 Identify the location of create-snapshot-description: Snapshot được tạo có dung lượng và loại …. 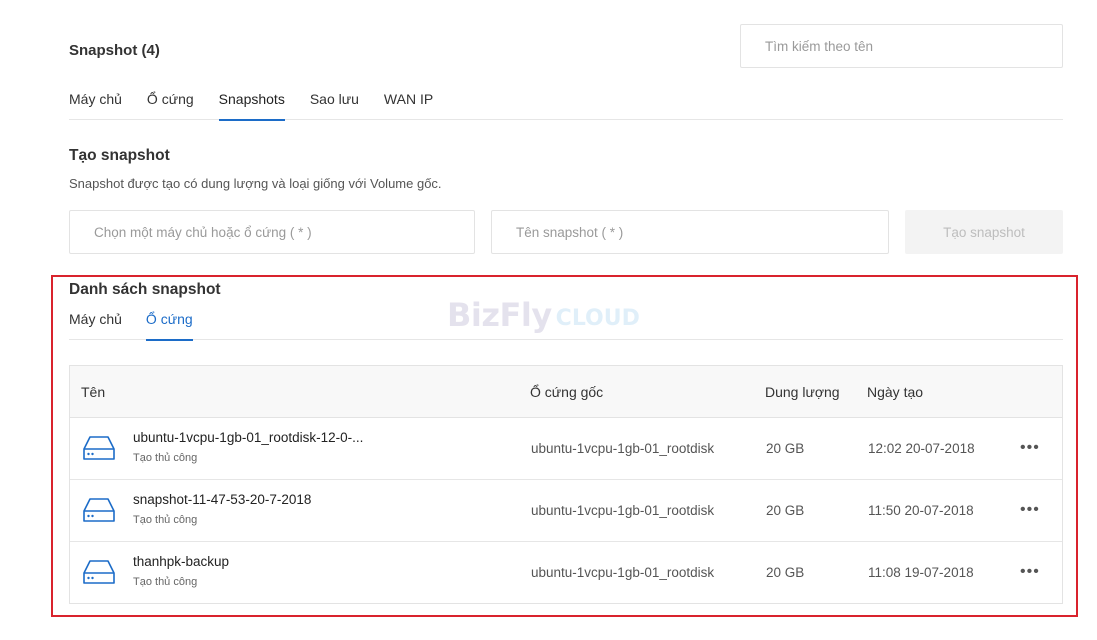
(255, 183).